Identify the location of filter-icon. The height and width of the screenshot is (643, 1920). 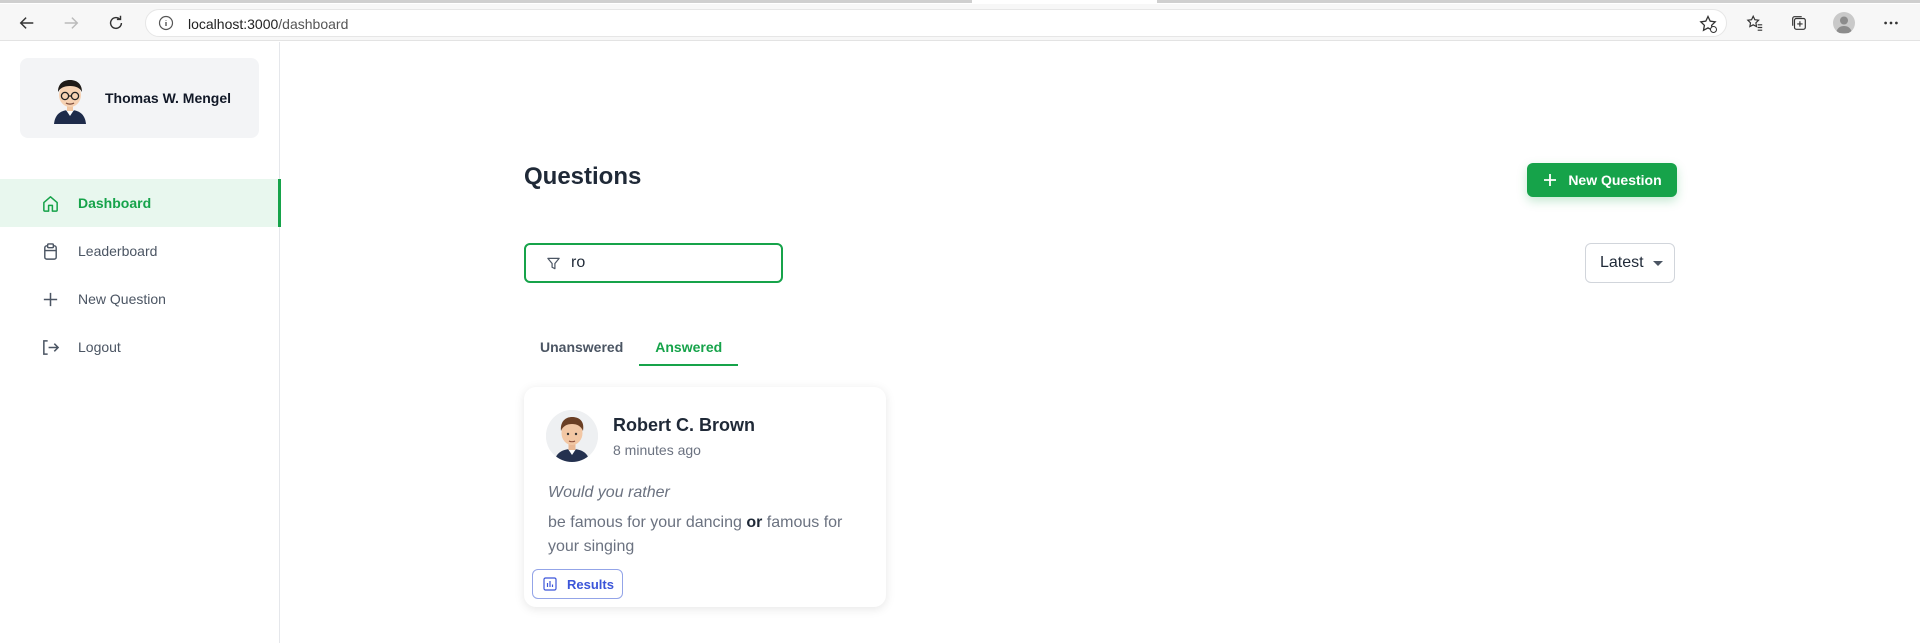
(553, 263).